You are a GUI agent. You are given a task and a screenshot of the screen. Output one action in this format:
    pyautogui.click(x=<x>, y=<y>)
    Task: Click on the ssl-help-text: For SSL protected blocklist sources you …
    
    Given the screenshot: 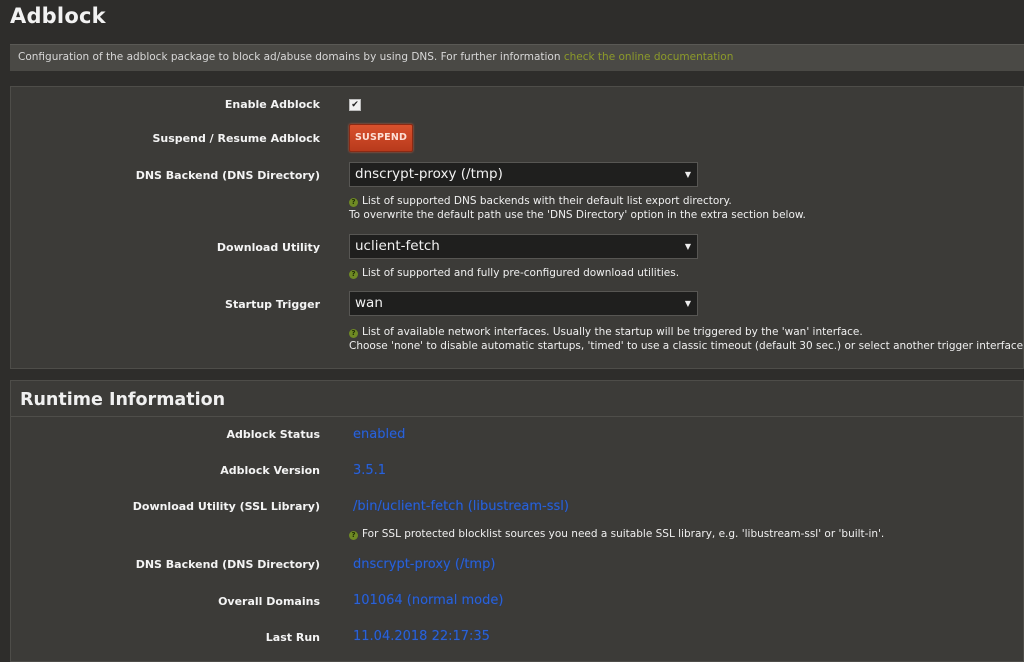 What is the action you would take?
    pyautogui.click(x=623, y=534)
    